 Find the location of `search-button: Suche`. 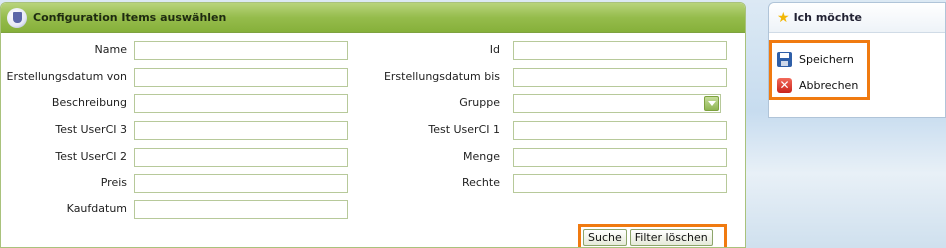

search-button: Suche is located at coordinates (605, 237).